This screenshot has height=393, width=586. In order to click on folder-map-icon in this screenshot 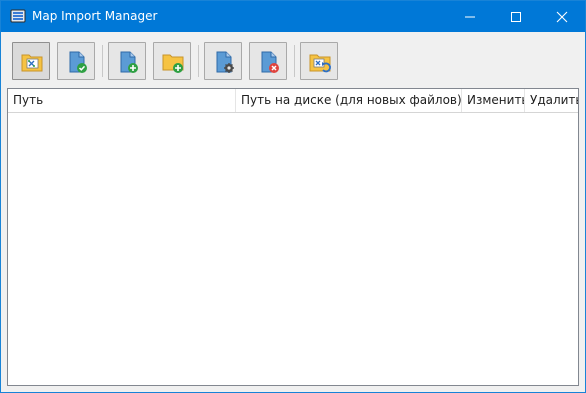, I will do `click(32, 63)`.